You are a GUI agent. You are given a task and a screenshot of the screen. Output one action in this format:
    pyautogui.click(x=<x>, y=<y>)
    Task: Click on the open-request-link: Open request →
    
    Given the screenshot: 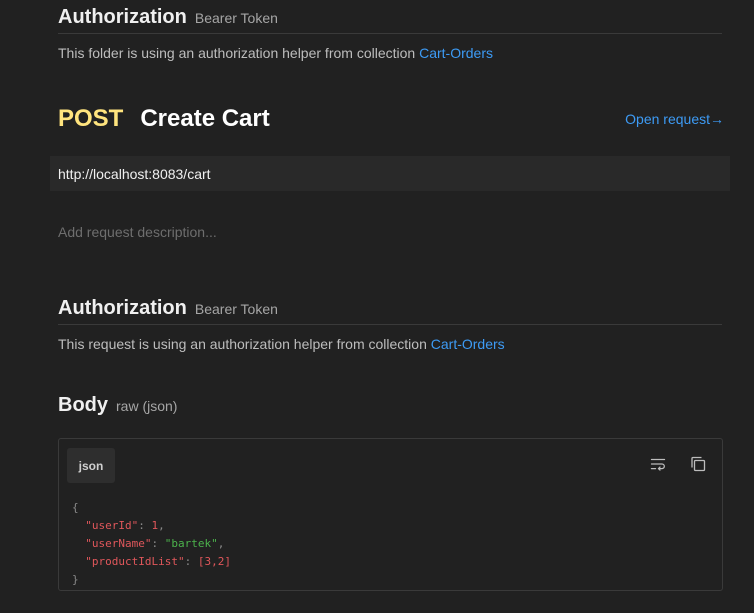 What is the action you would take?
    pyautogui.click(x=674, y=119)
    